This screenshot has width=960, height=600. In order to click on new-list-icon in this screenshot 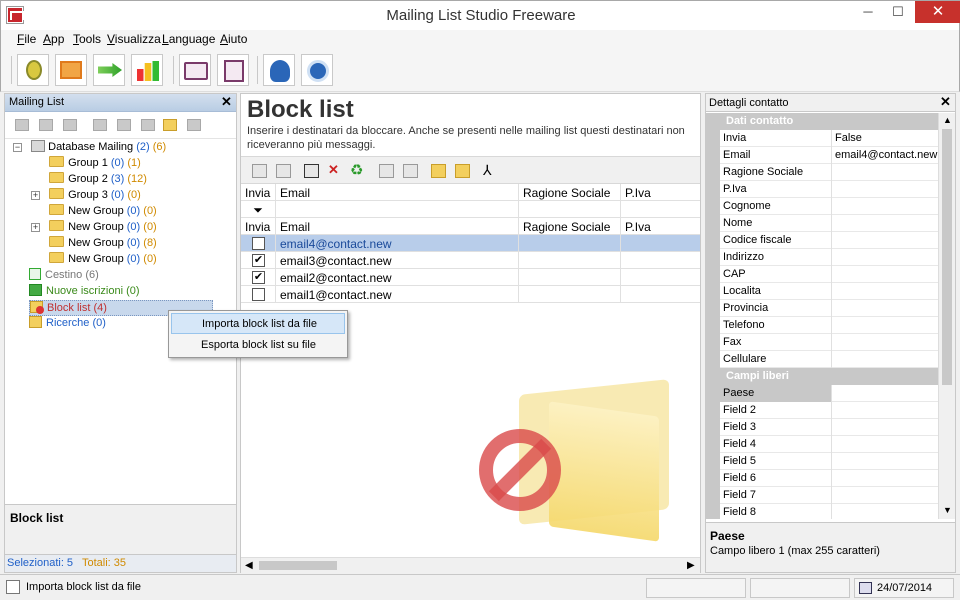, I will do `click(22, 125)`.